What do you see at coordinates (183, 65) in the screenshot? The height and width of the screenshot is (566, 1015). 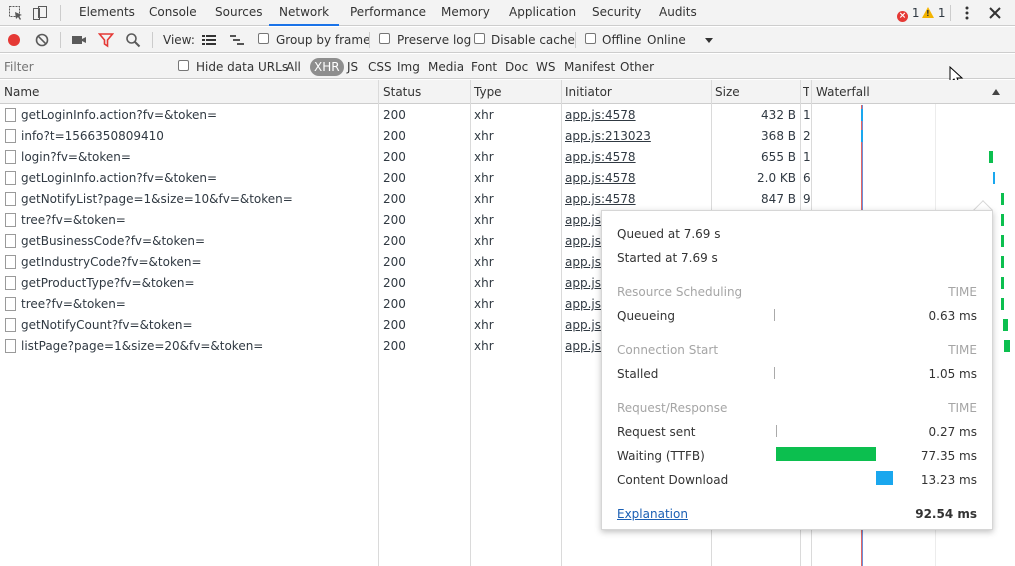 I see `hide-data-urls-checkbox` at bounding box center [183, 65].